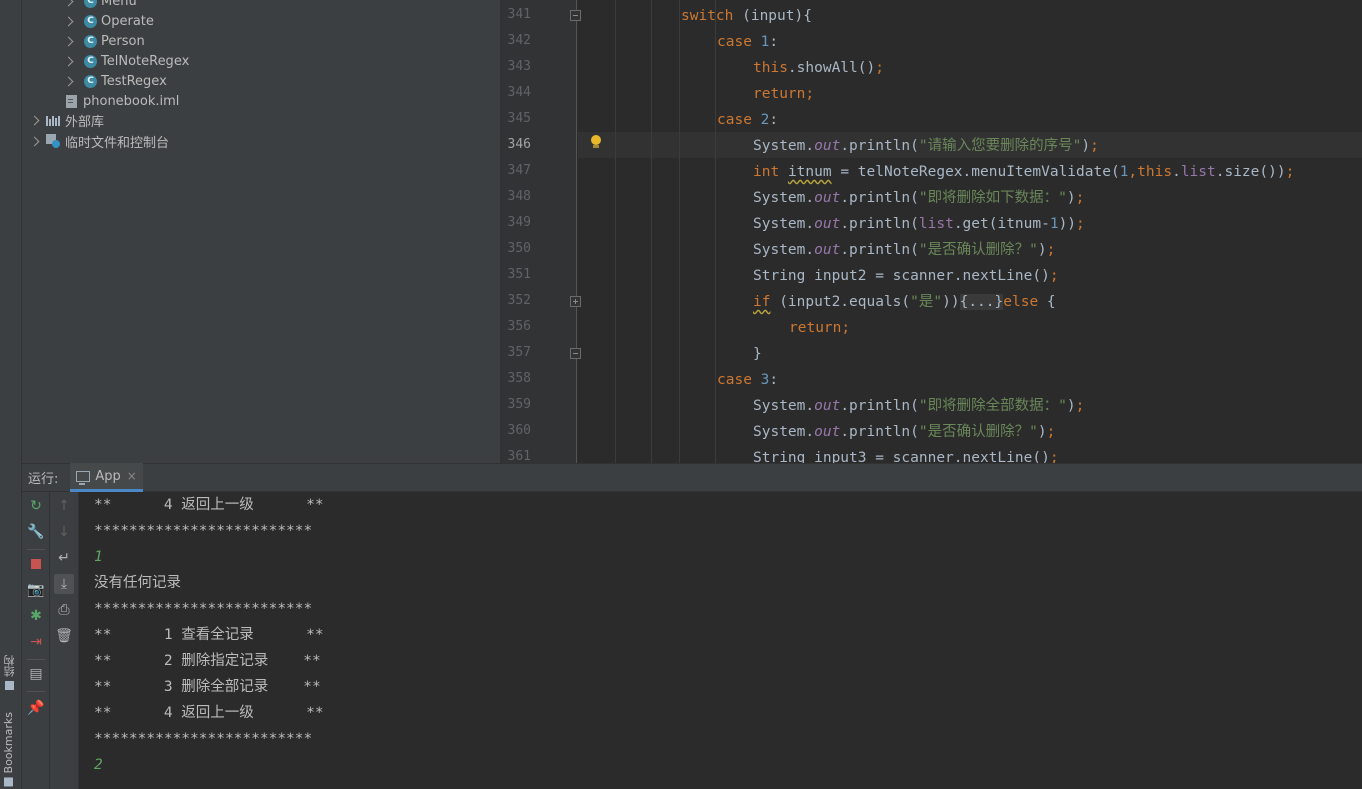 The image size is (1362, 789). Describe the element at coordinates (11, 394) in the screenshot. I see `left-tool-strip: 结构 Bookmarks` at that location.